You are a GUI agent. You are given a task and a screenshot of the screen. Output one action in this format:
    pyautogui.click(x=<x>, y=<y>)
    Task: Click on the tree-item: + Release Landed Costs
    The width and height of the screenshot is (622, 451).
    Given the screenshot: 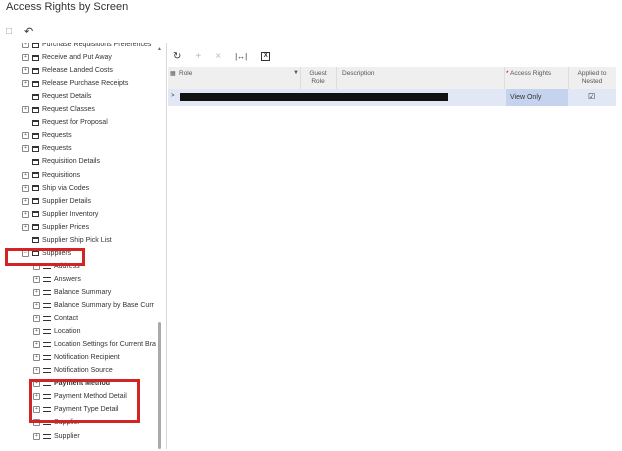 What is the action you would take?
    pyautogui.click(x=67, y=70)
    